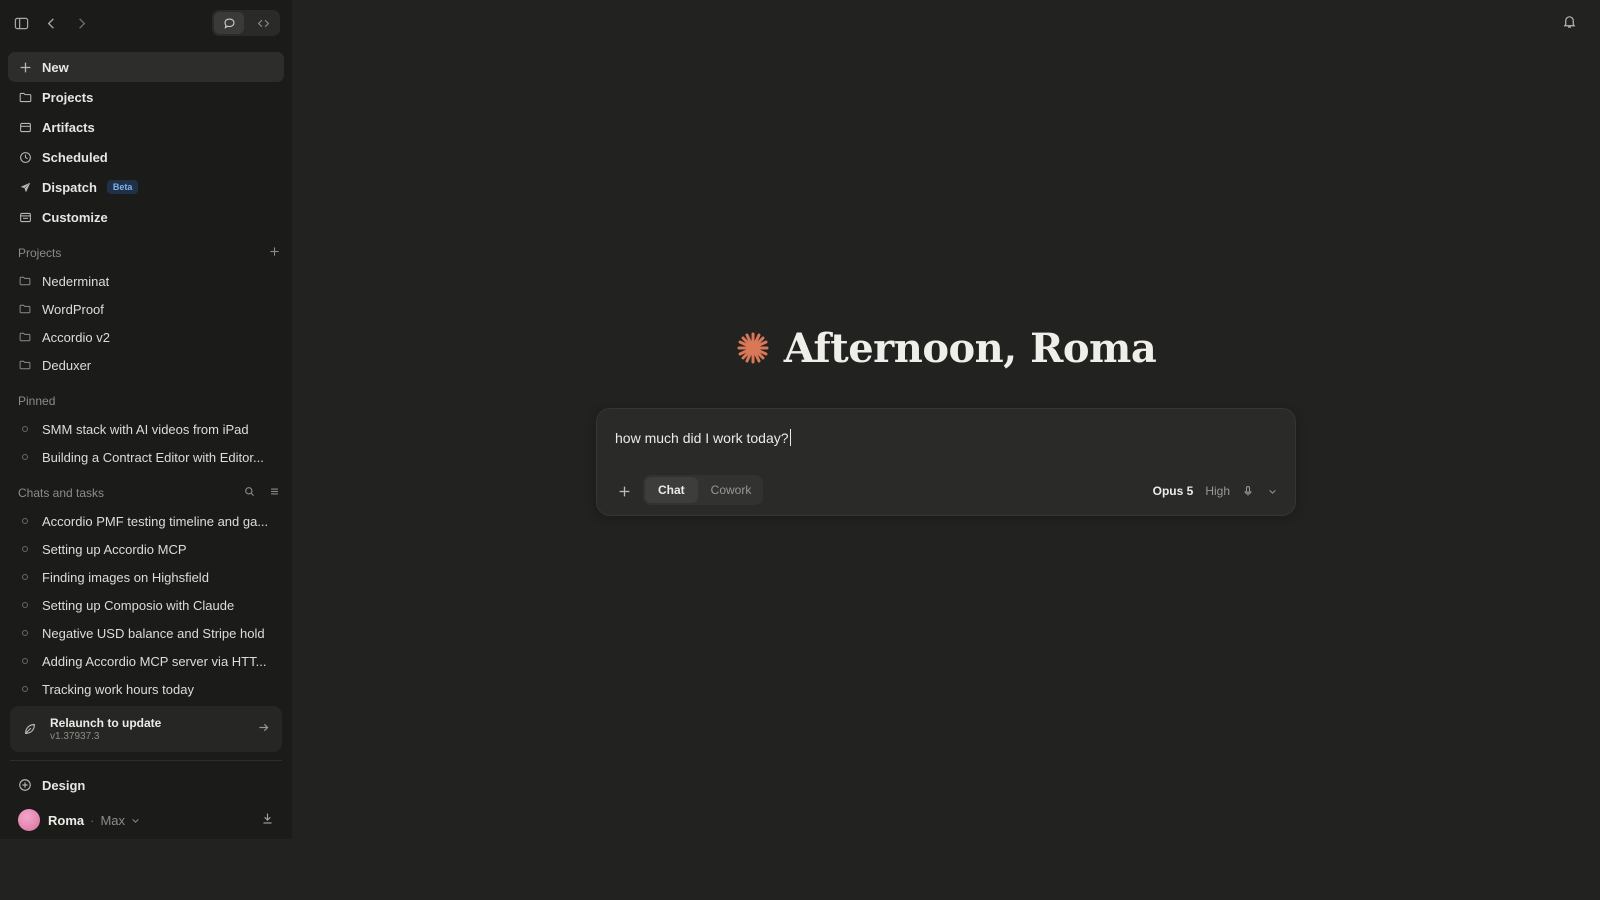 The image size is (1600, 900). What do you see at coordinates (25, 785) in the screenshot?
I see `design-icon` at bounding box center [25, 785].